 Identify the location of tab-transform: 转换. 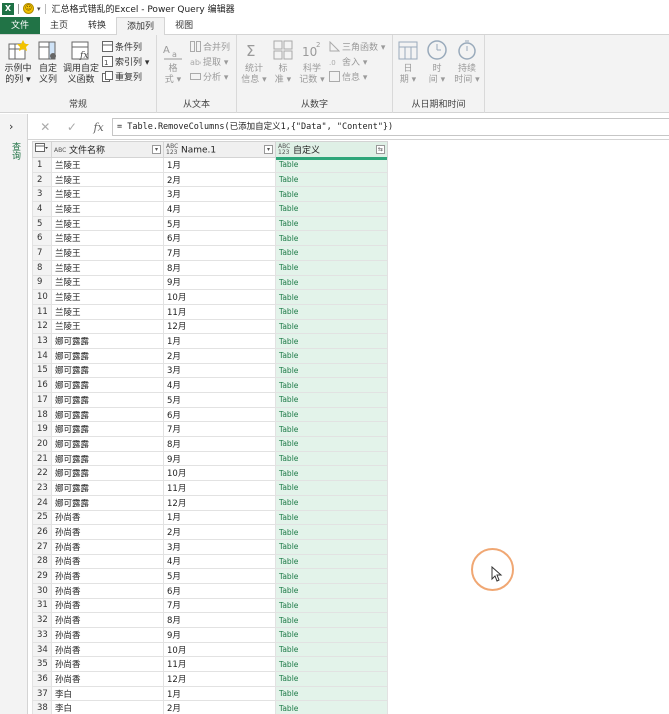
(97, 25).